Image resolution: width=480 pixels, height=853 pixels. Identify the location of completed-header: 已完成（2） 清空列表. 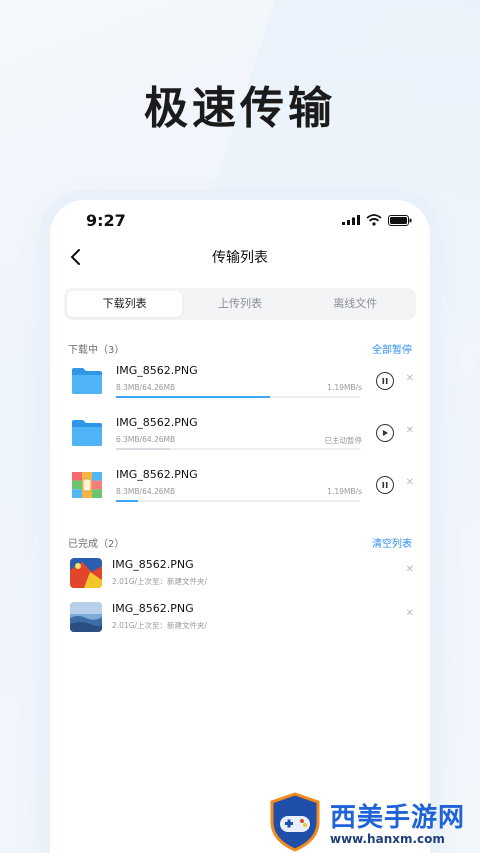
(240, 542).